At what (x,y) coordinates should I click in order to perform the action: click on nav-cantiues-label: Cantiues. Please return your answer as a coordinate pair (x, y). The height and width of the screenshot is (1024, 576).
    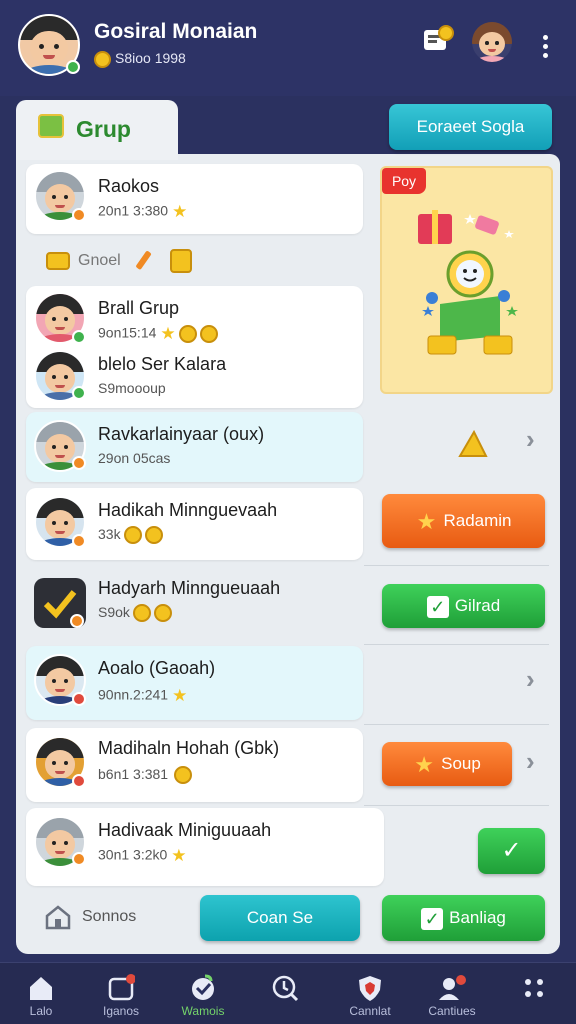
    Looking at the image, I should click on (452, 1011).